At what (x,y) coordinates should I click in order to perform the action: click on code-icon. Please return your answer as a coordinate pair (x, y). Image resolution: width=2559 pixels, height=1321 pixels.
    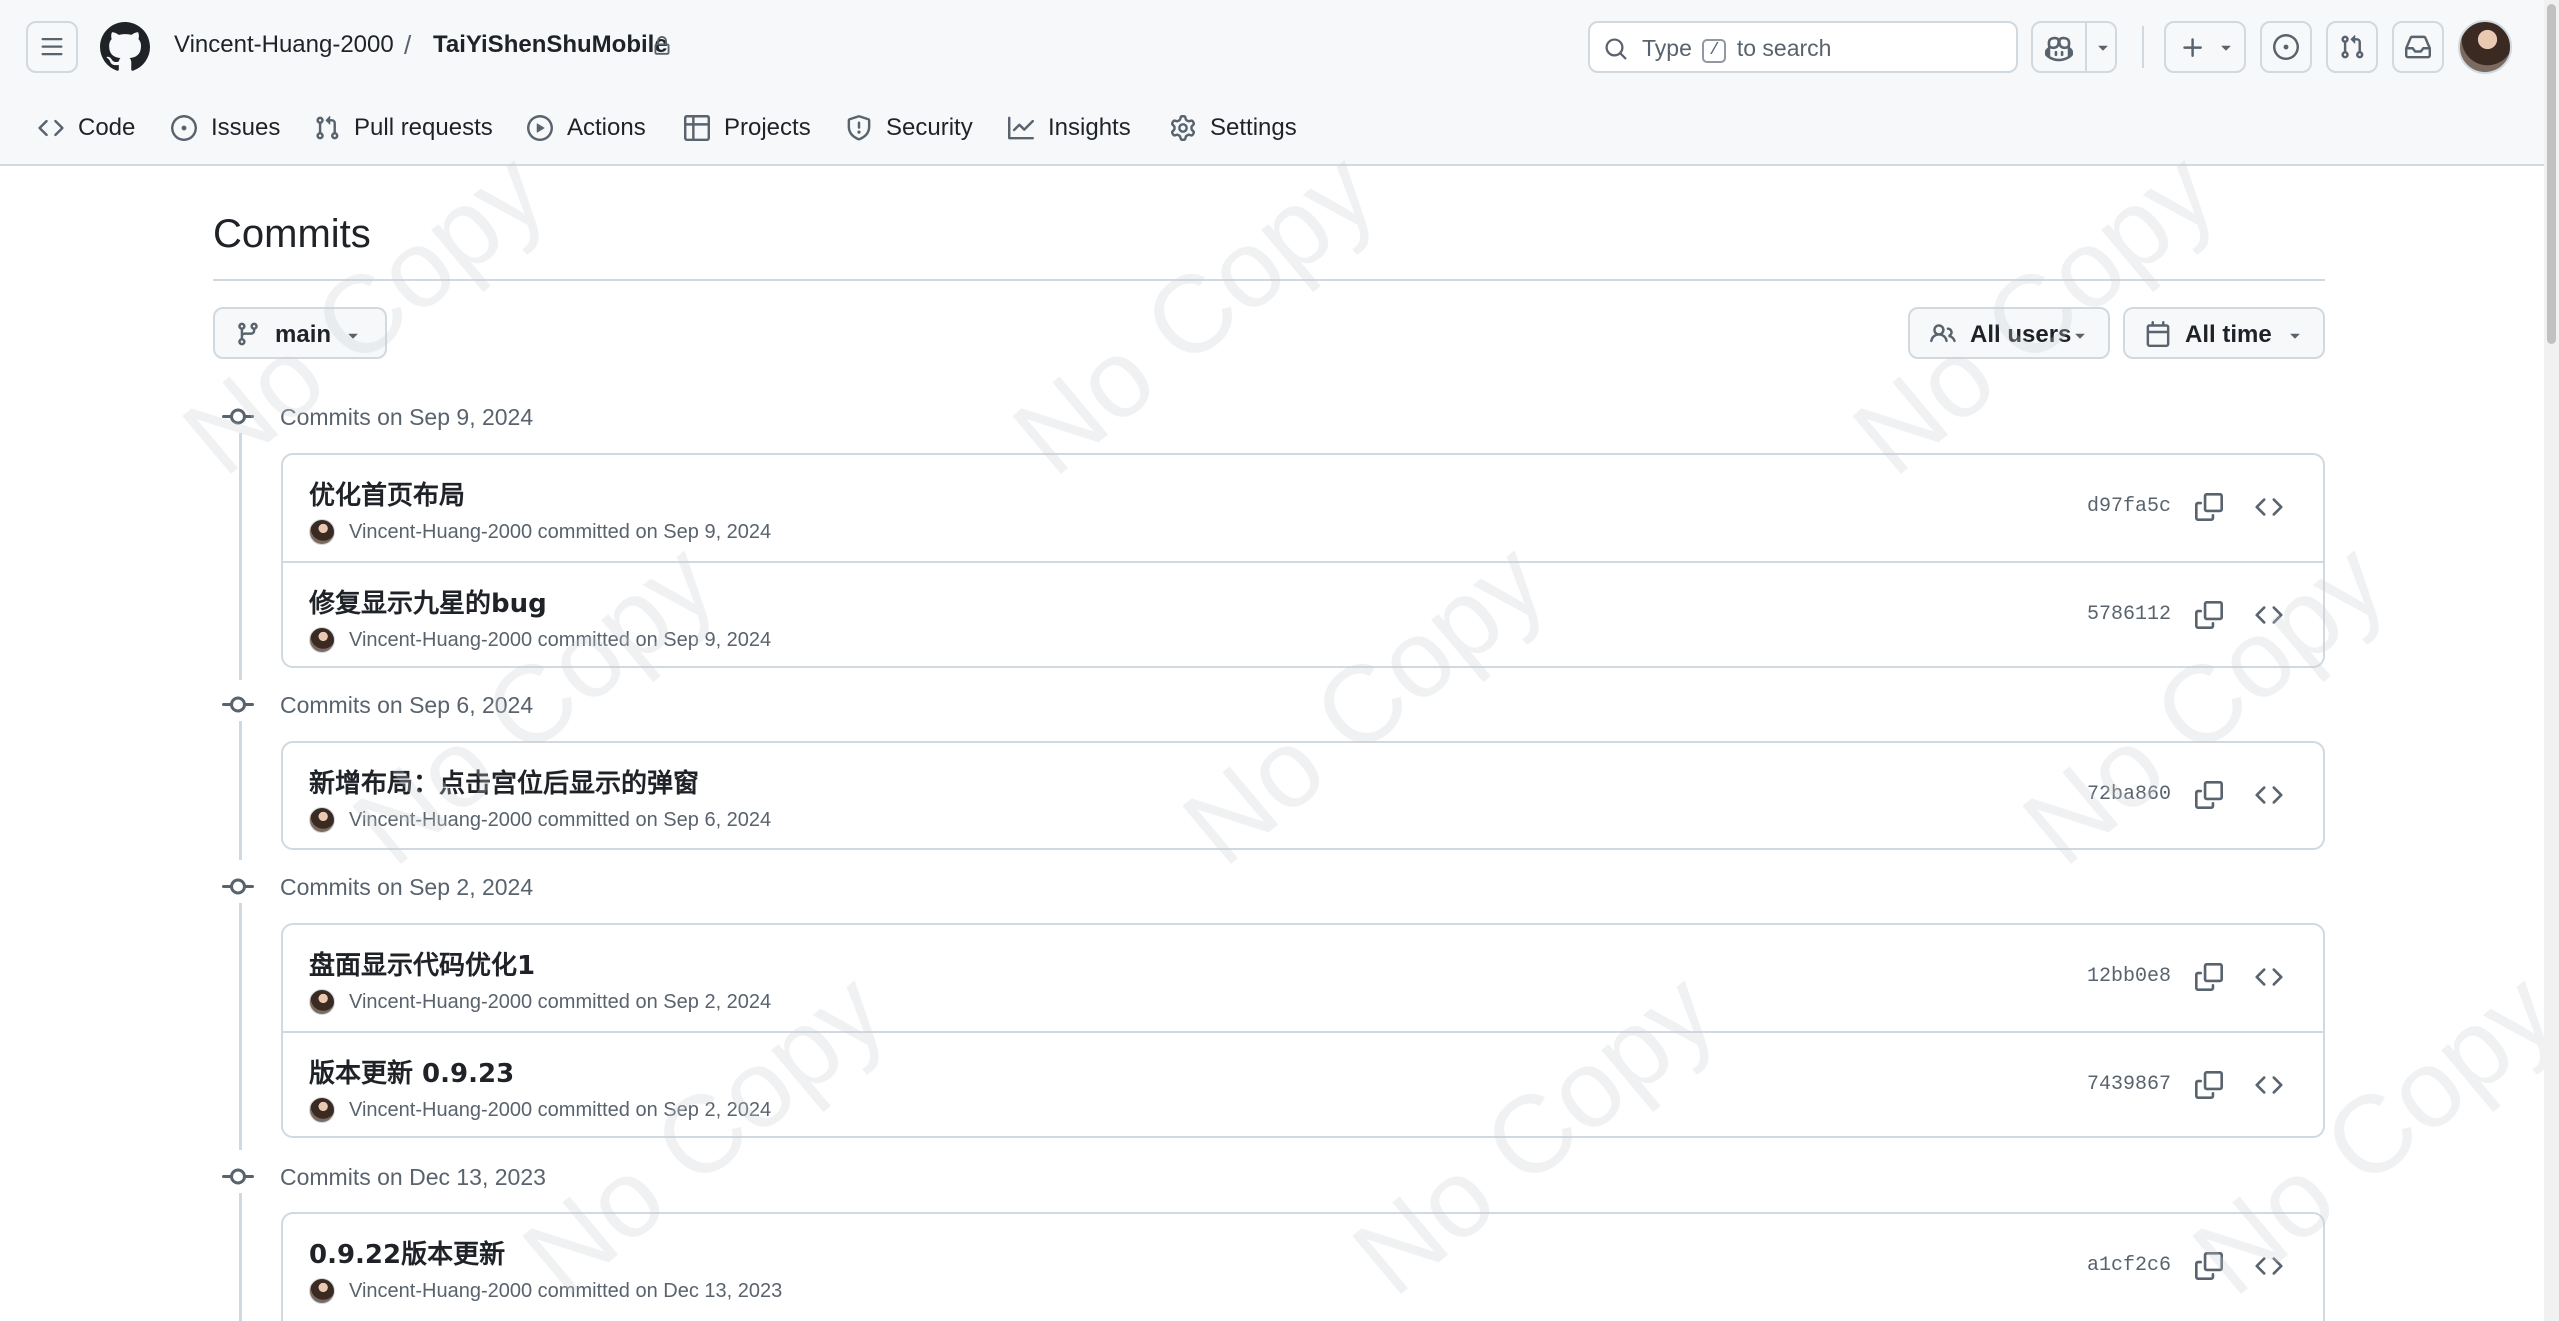
    Looking at the image, I should click on (51, 128).